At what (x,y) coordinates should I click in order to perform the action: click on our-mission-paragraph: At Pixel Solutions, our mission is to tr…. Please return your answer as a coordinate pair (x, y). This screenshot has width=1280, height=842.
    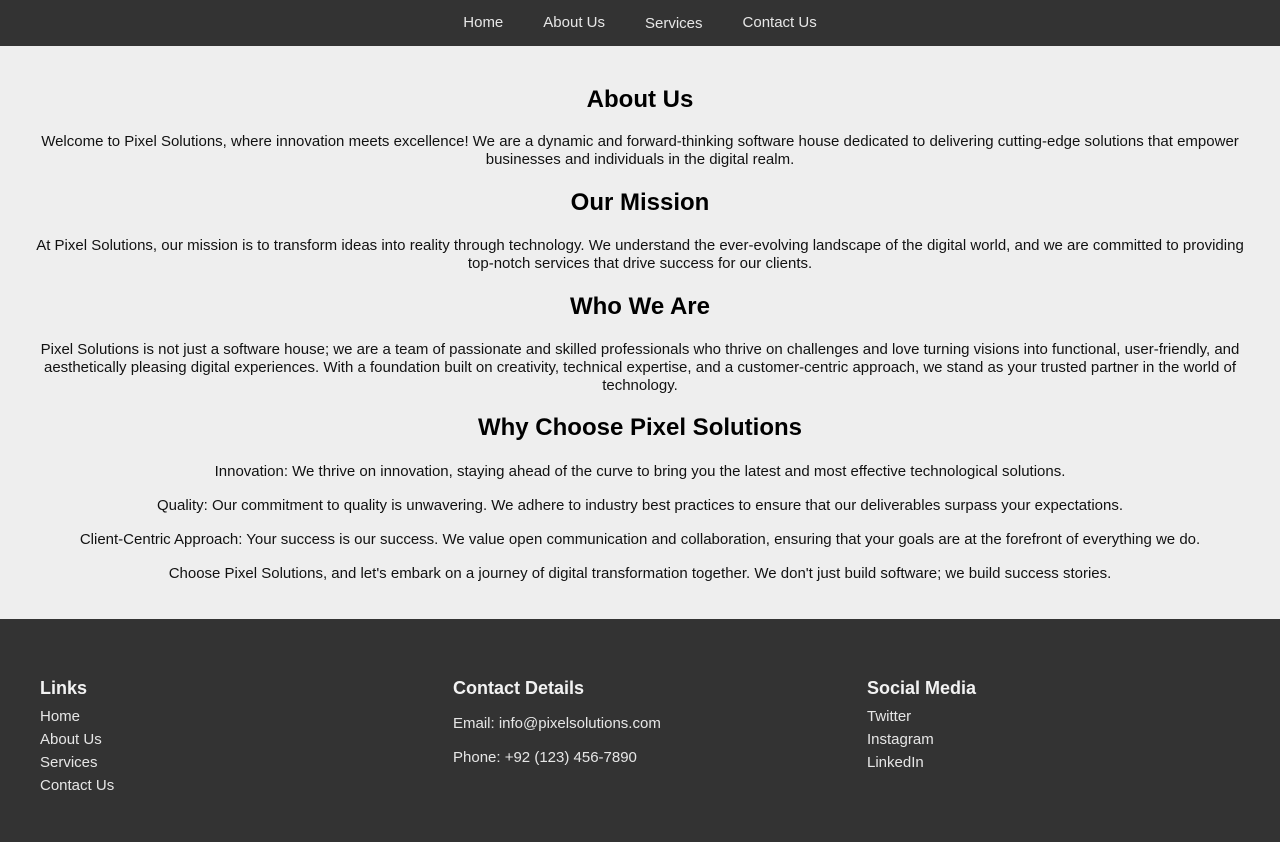
    Looking at the image, I should click on (640, 254).